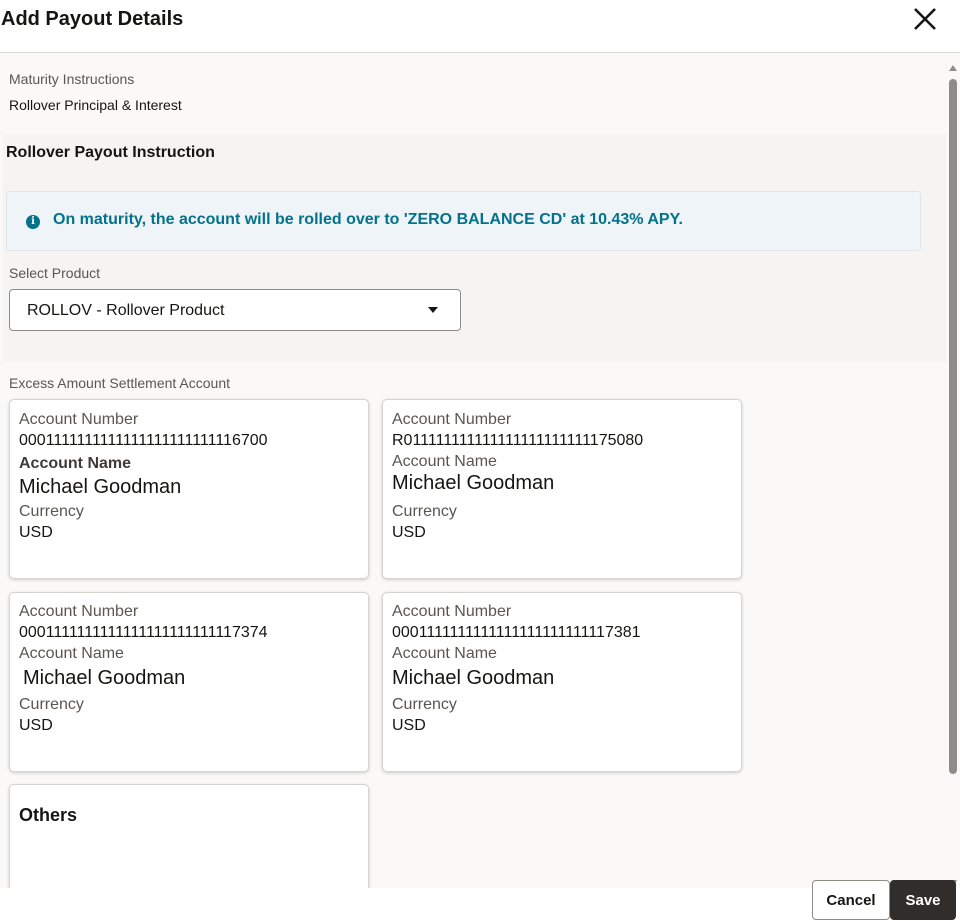  I want to click on dialog-title: Add Payout Details, so click(92, 19).